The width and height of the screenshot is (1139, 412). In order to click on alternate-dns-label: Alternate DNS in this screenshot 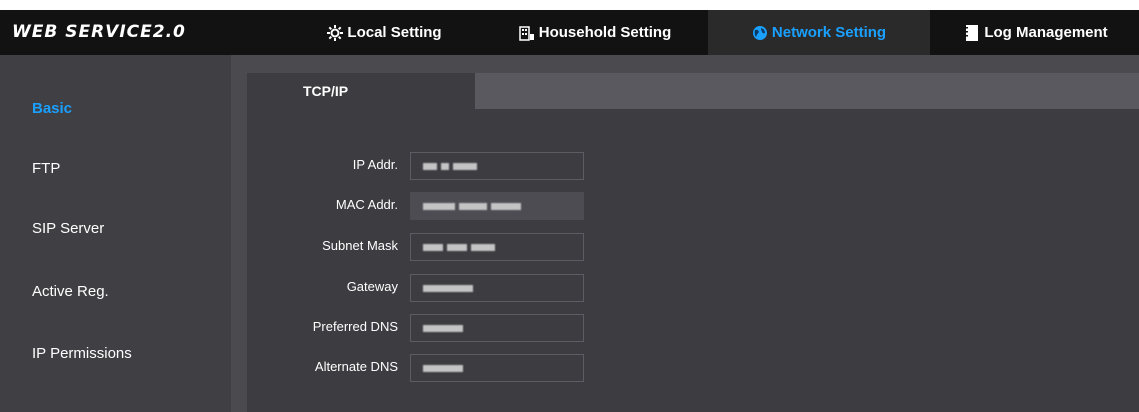, I will do `click(356, 366)`.